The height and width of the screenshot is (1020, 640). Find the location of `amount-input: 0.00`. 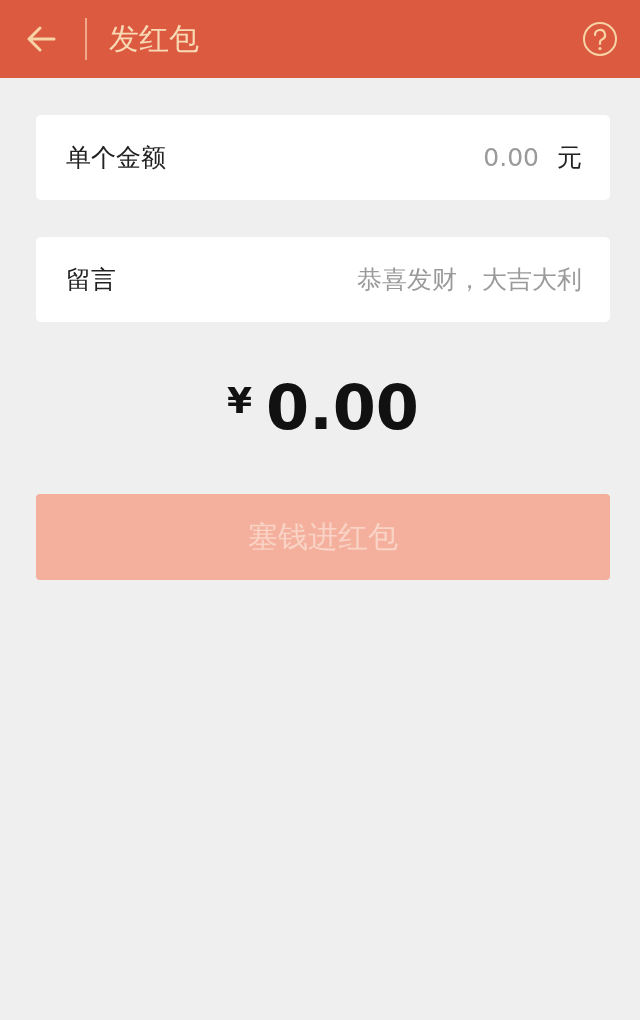

amount-input: 0.00 is located at coordinates (352, 157).